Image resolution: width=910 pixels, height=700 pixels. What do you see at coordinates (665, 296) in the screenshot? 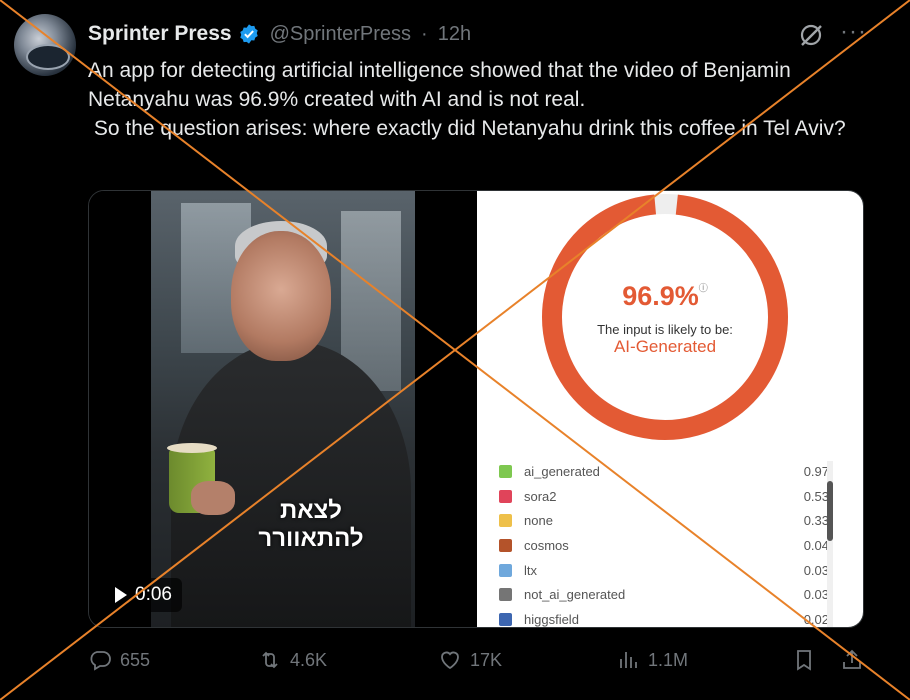
I see `score-percent: 96.9%ⓘ` at bounding box center [665, 296].